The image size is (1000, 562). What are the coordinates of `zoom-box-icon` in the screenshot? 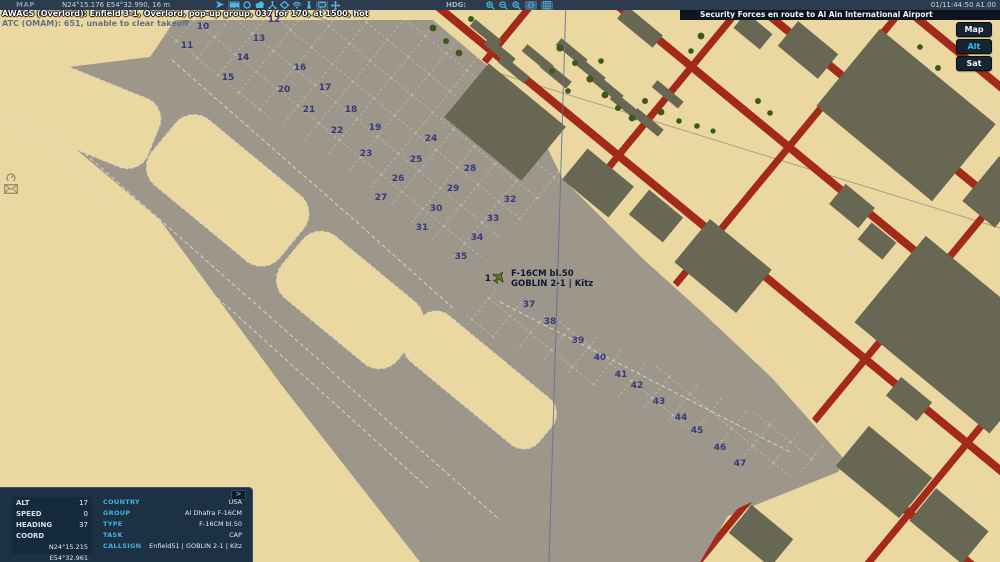 It's located at (516, 5).